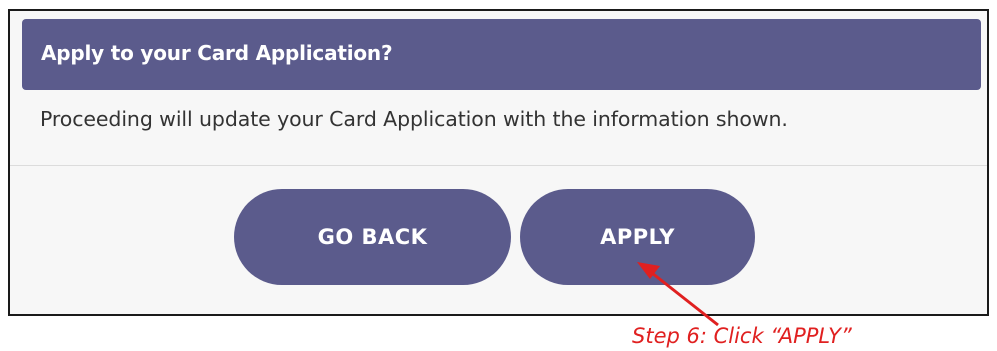 The image size is (997, 351). What do you see at coordinates (637, 237) in the screenshot?
I see `apply-button: APPLY` at bounding box center [637, 237].